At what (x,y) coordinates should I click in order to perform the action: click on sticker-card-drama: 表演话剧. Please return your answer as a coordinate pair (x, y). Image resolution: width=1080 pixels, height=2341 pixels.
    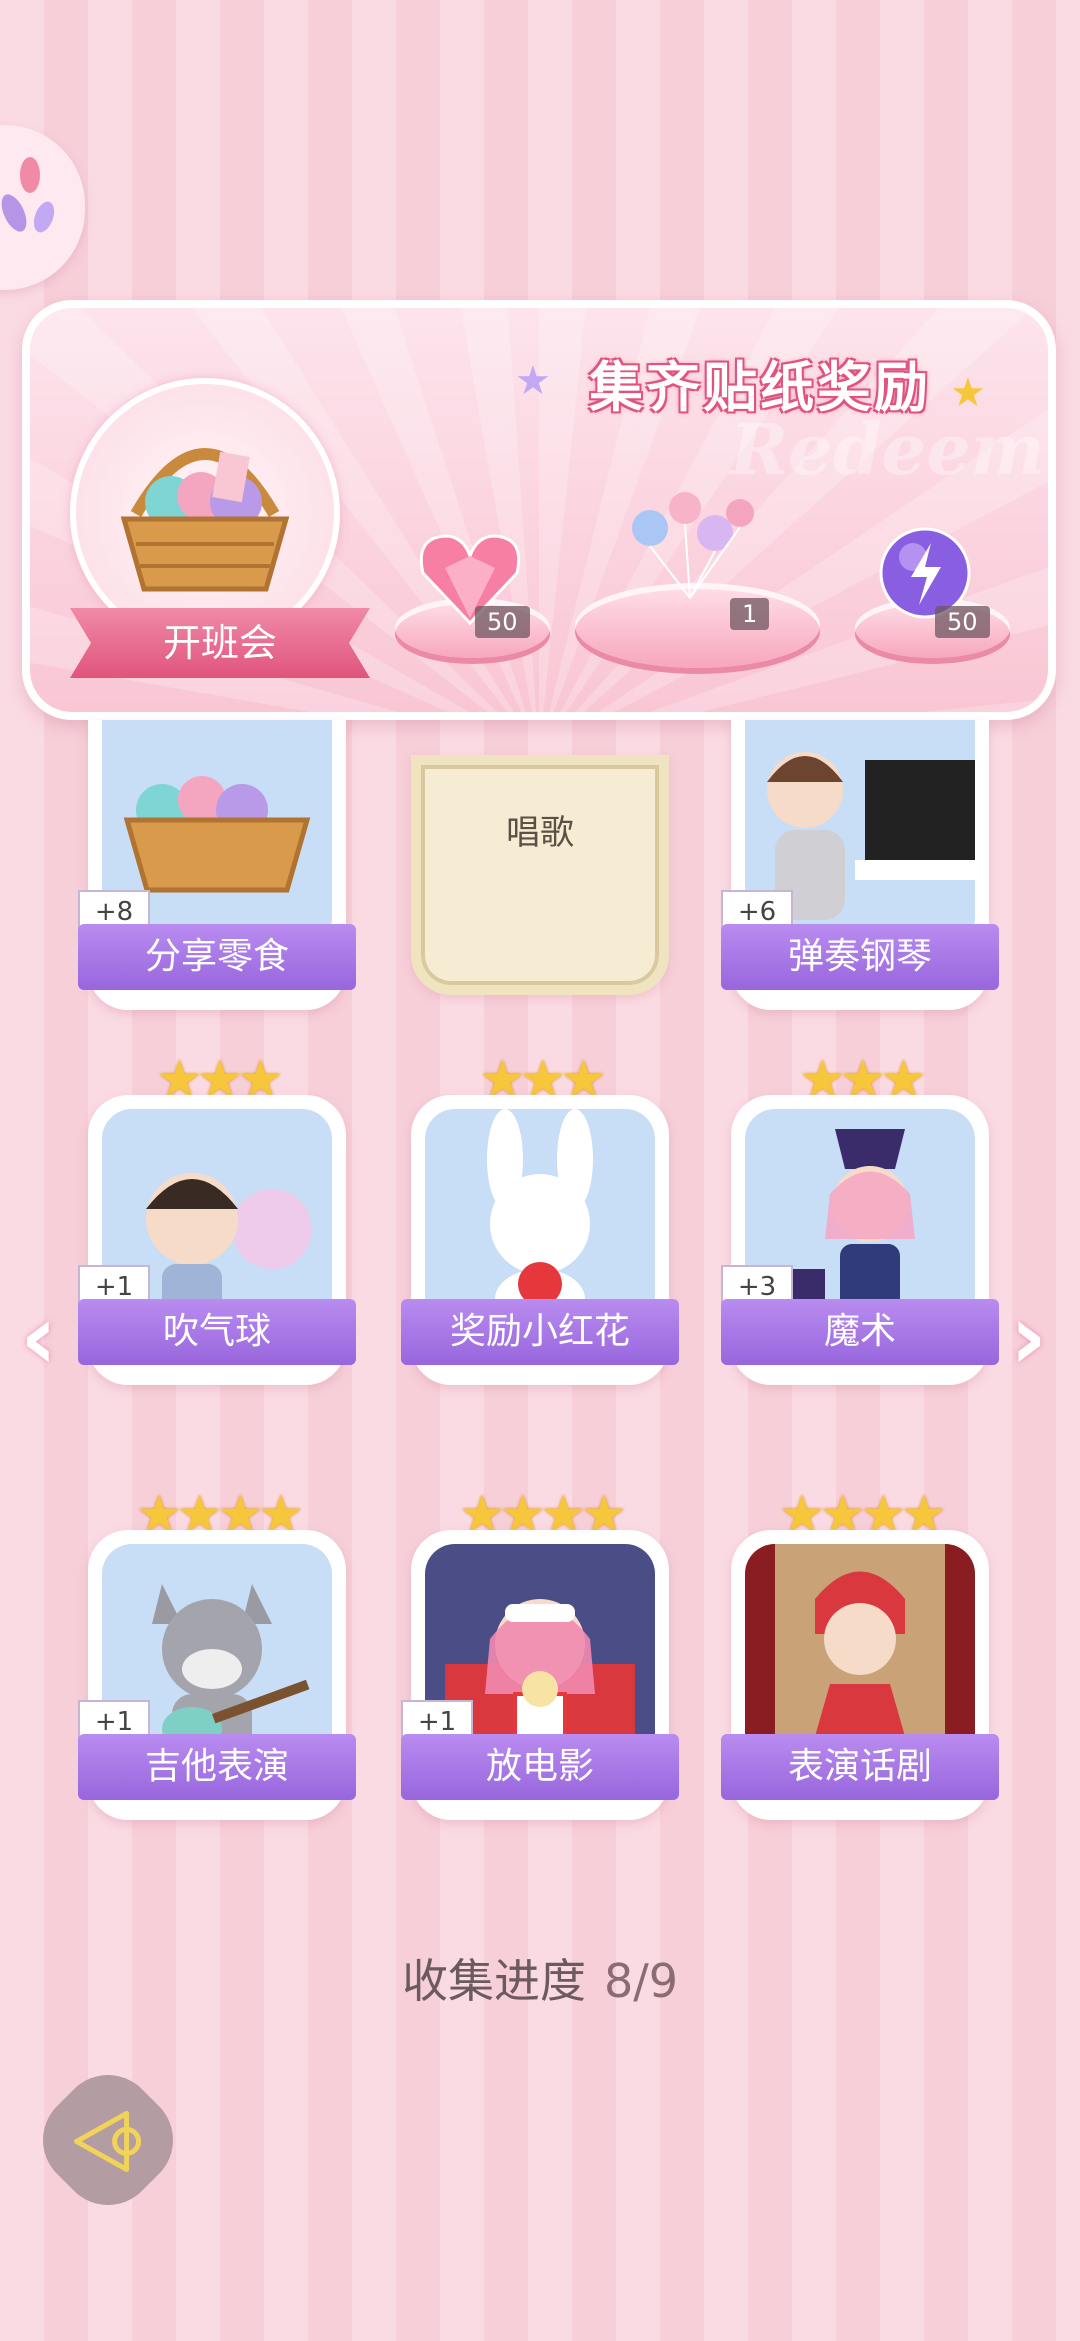
    Looking at the image, I should click on (860, 1675).